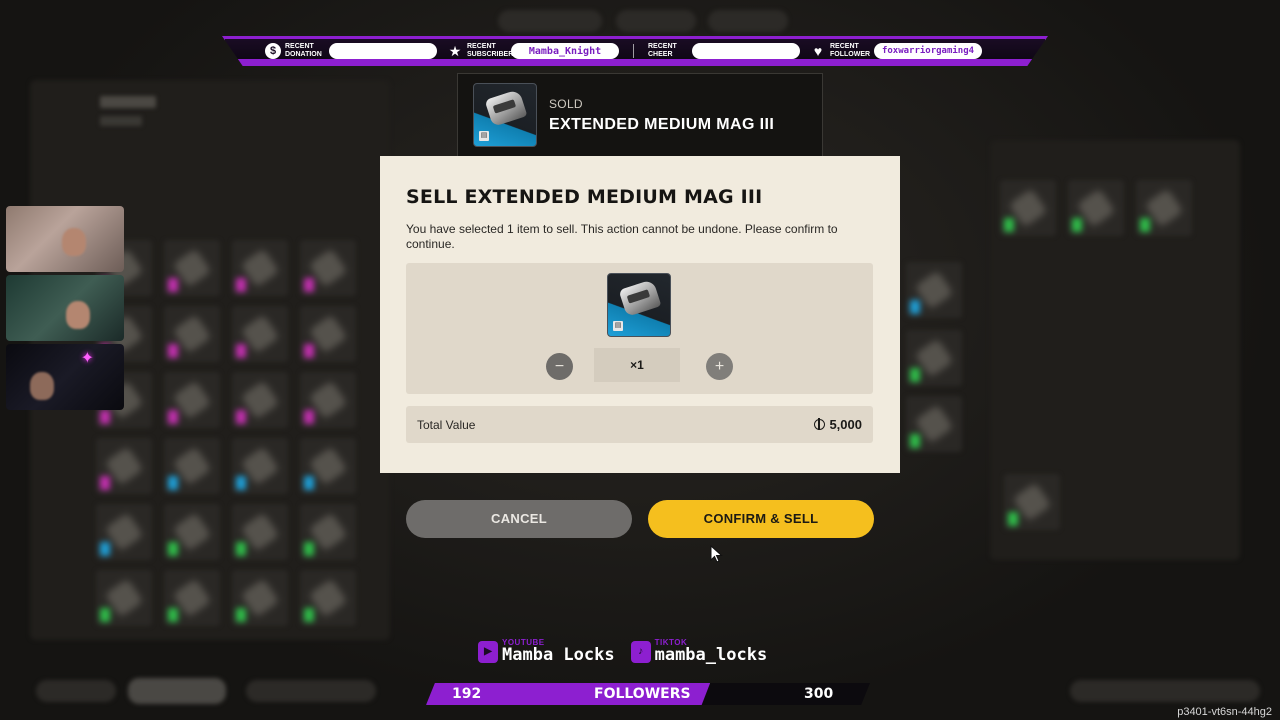 The height and width of the screenshot is (720, 1280). Describe the element at coordinates (490, 50) in the screenshot. I see `recent-subscriber-label: RECENT SUBSCRIBER` at that location.